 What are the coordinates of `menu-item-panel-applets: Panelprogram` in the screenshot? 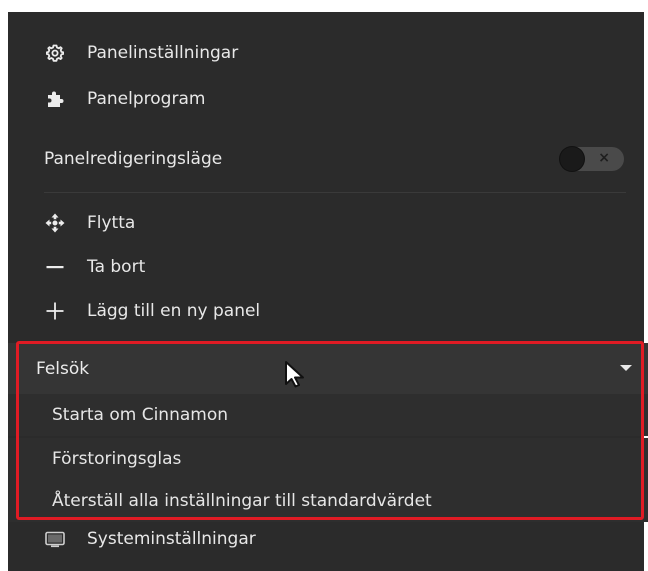 It's located at (326, 99).